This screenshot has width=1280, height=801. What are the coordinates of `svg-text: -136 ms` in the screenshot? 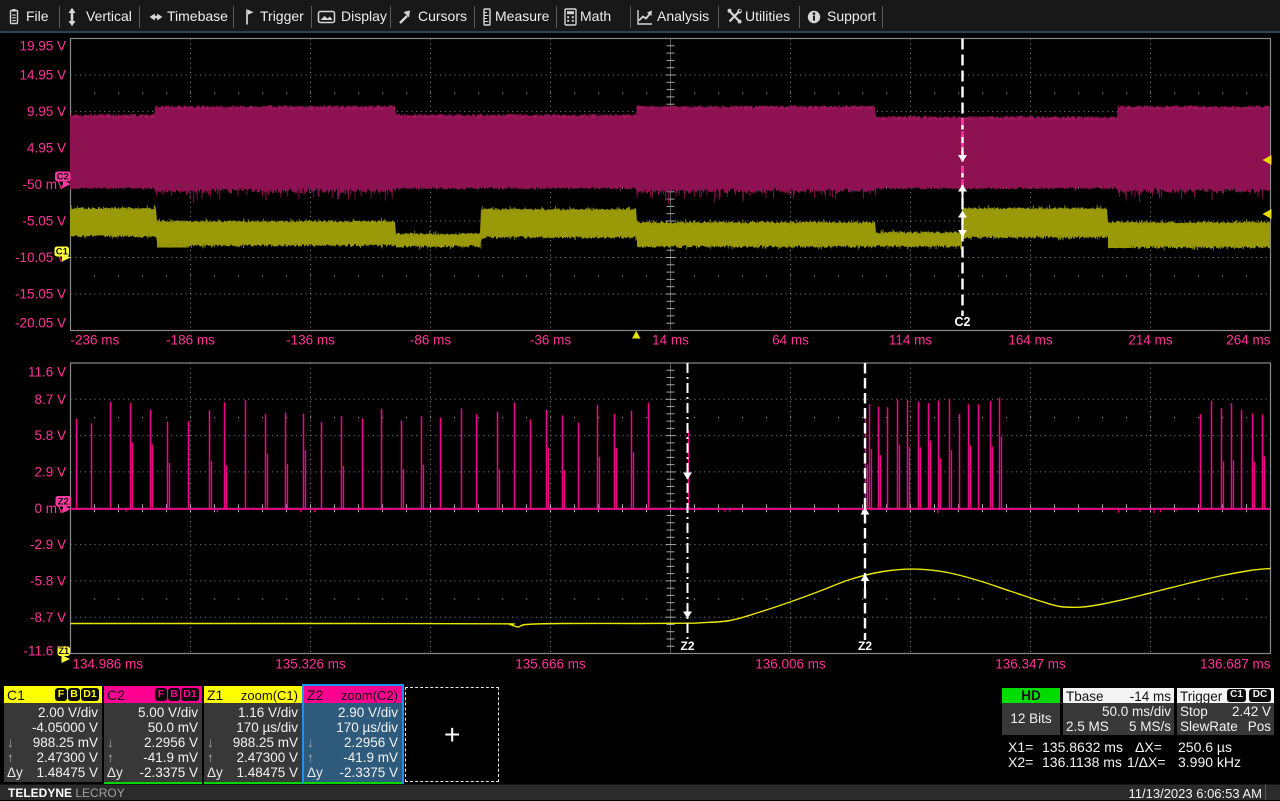 It's located at (310, 340).